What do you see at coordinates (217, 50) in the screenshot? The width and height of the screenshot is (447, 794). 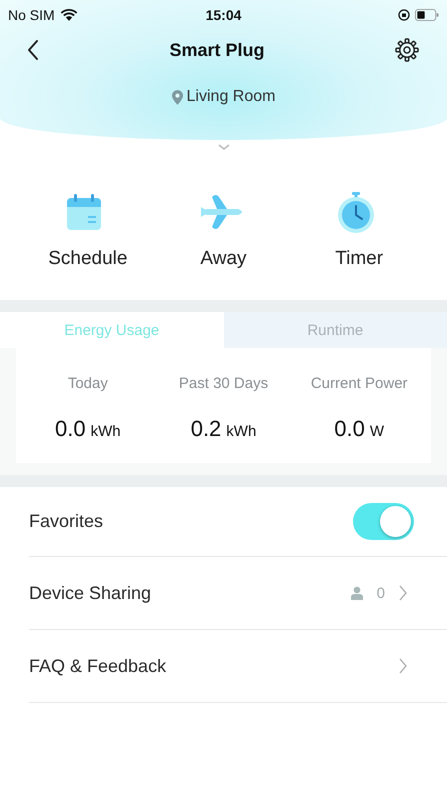 I see `page-title: Smart Plug` at bounding box center [217, 50].